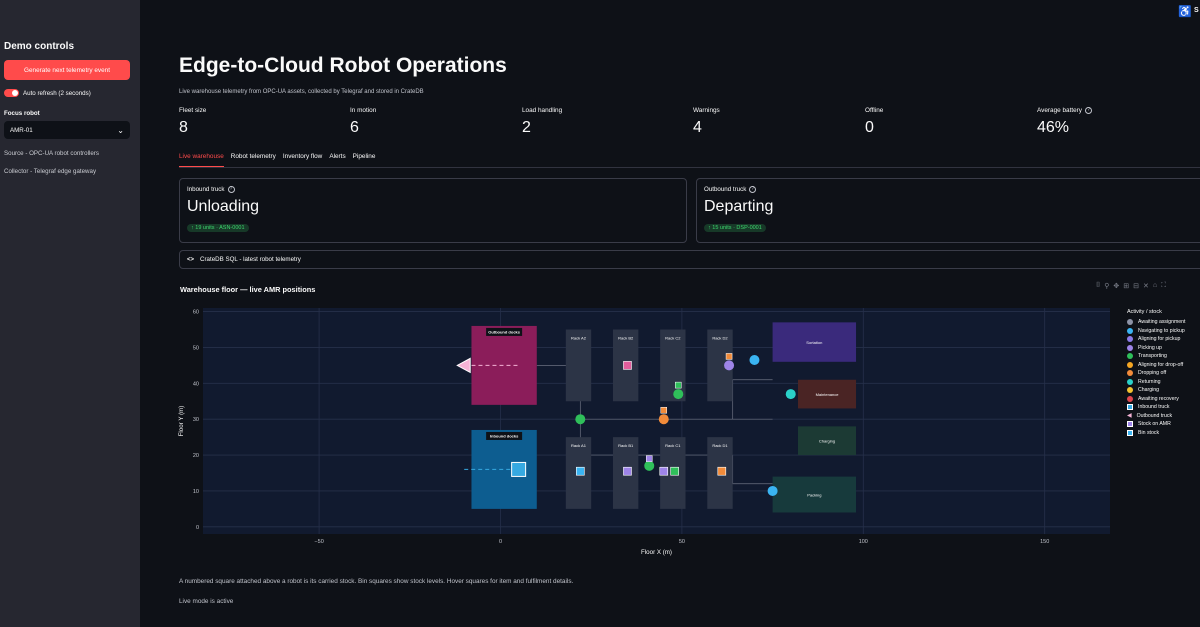  I want to click on auto-refresh-toggle, so click(11, 93).